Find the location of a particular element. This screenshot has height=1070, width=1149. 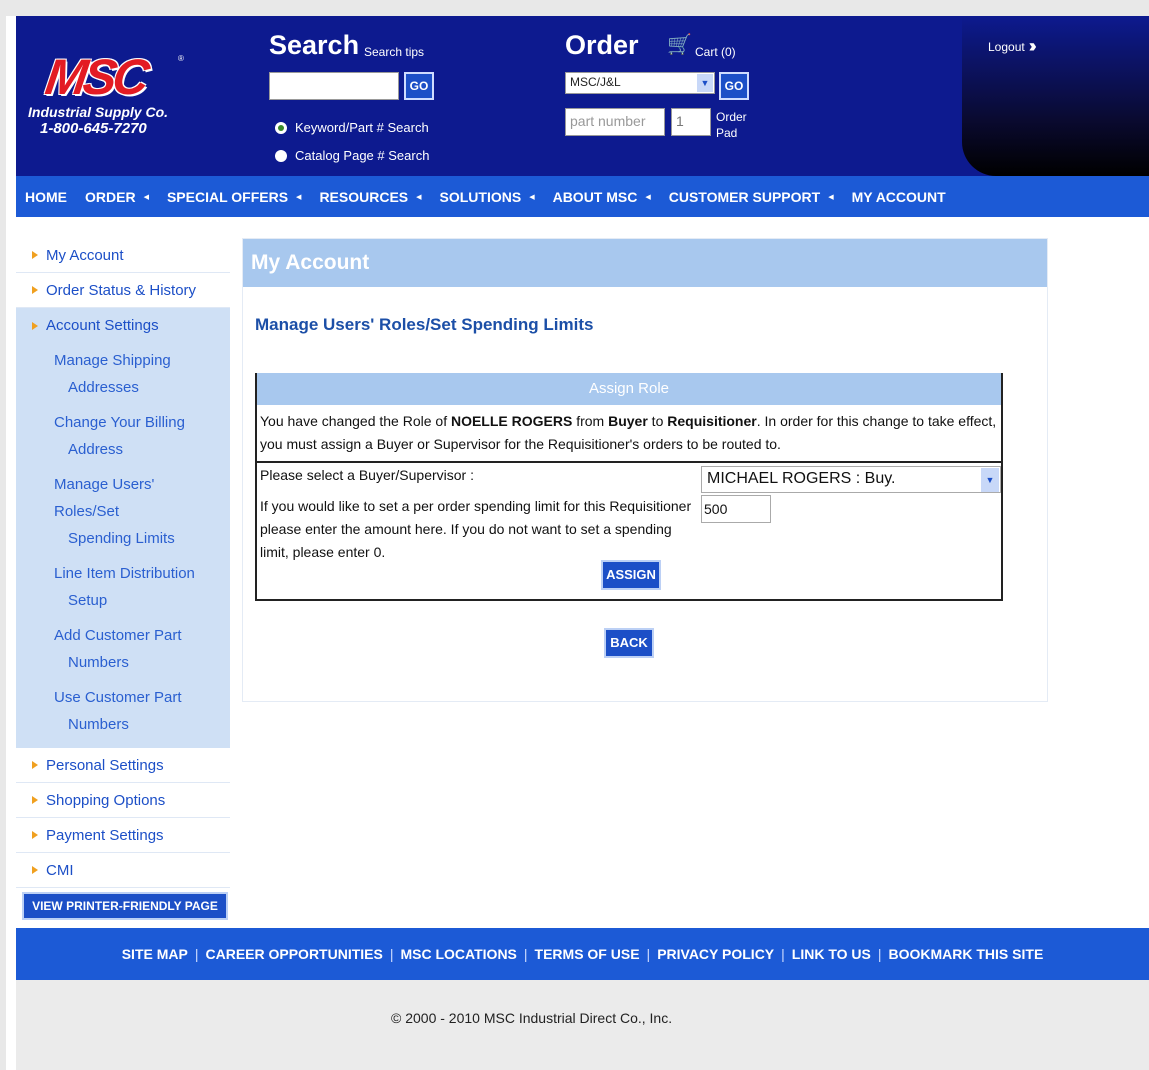

nav-customer-support: CUSTOMER SUPPORT ◀ is located at coordinates (751, 197).